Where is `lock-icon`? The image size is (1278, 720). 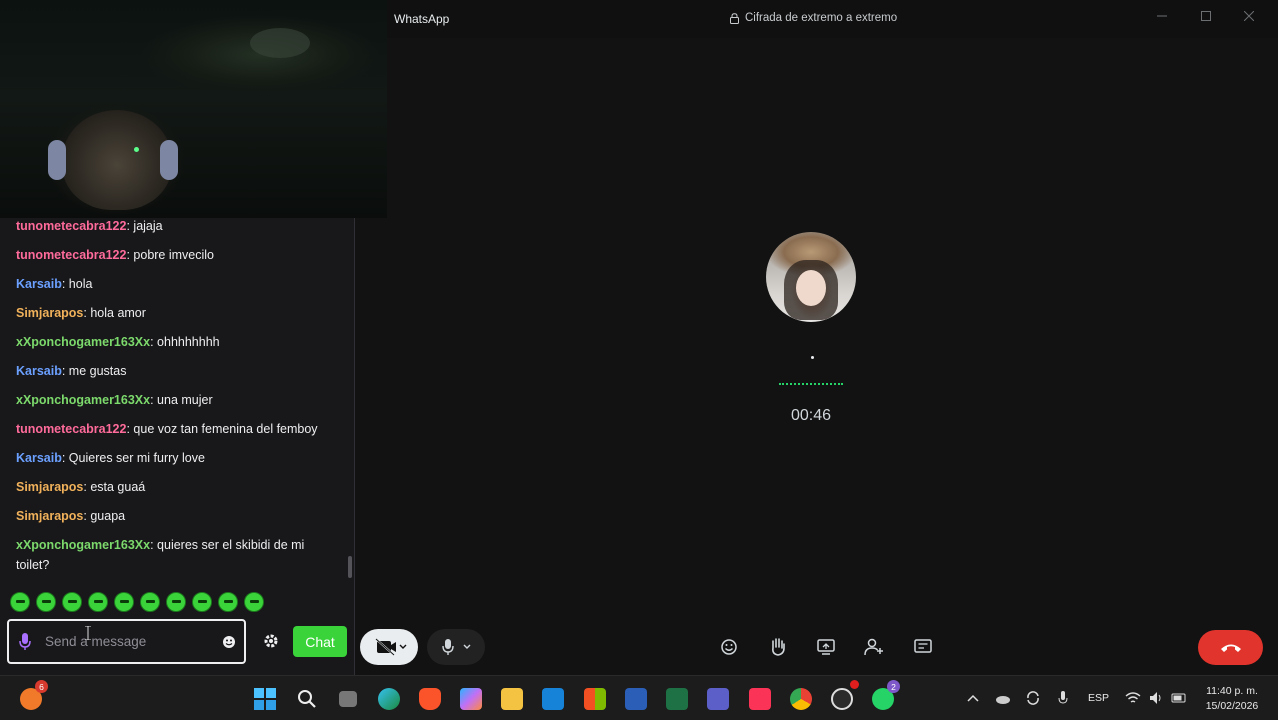
lock-icon is located at coordinates (734, 18).